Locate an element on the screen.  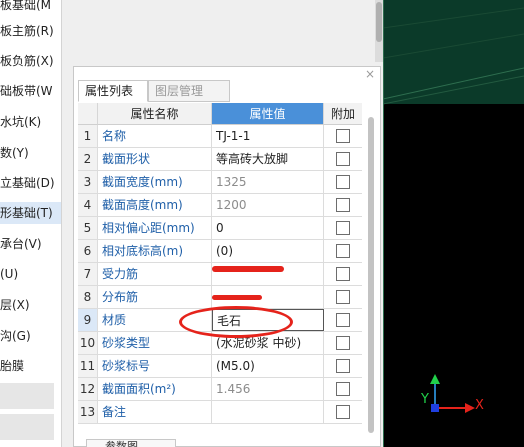
tree-item-label: 胎膜 is located at coordinates (12, 366).